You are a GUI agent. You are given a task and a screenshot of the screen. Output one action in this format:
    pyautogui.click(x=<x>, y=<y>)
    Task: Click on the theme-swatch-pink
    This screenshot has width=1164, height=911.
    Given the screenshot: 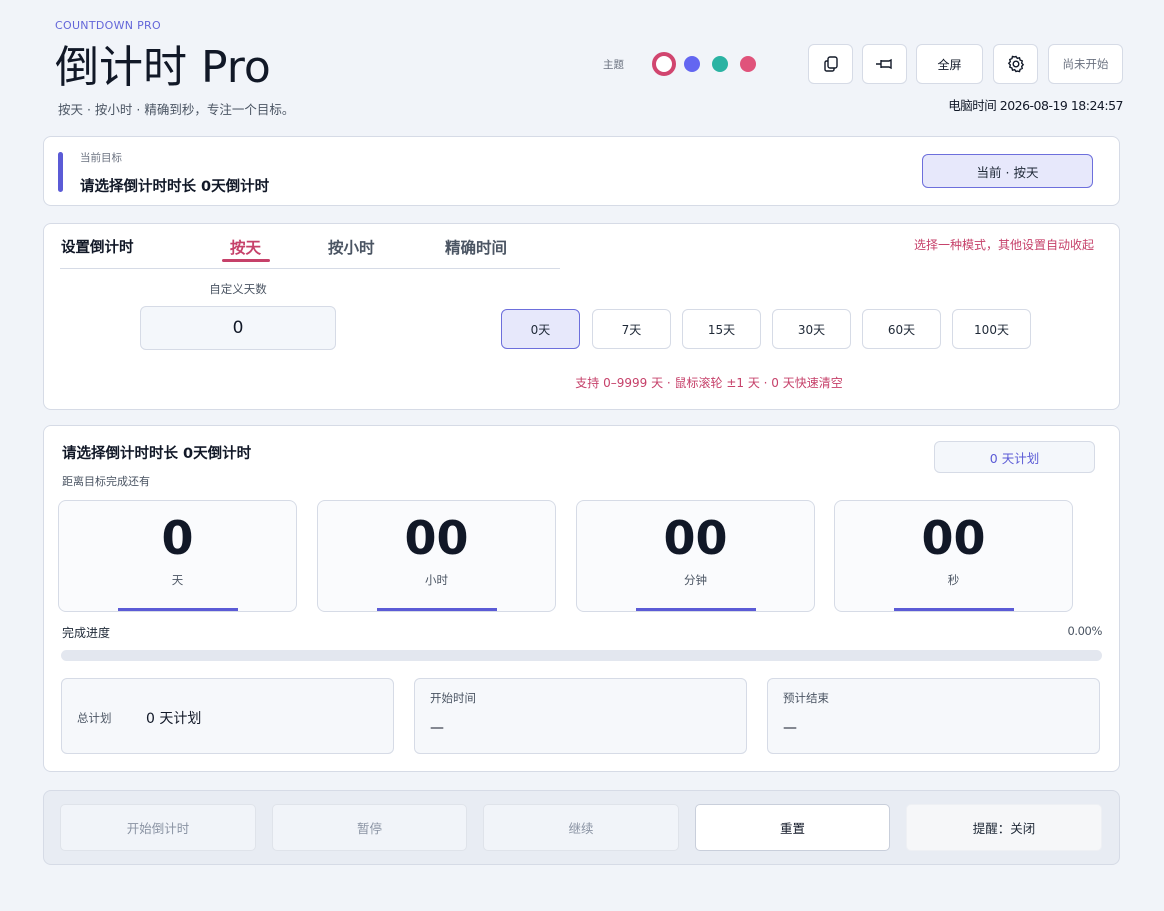 What is the action you would take?
    pyautogui.click(x=748, y=64)
    